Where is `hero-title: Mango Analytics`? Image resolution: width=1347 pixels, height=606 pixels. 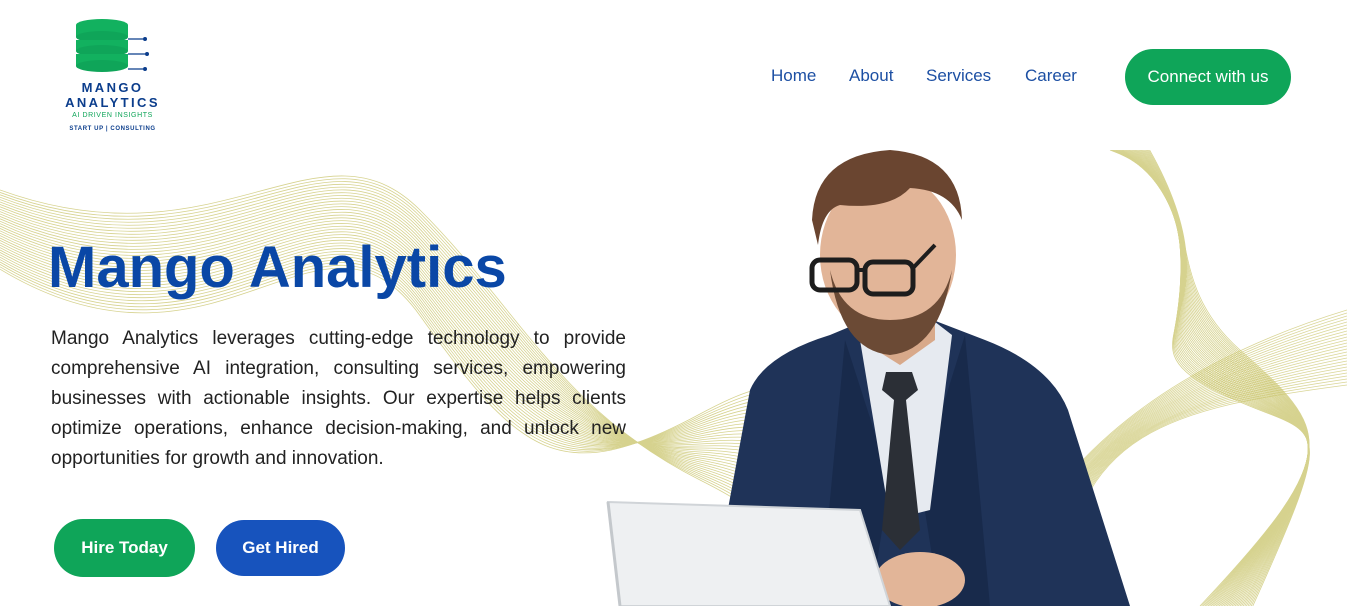 hero-title: Mango Analytics is located at coordinates (277, 267).